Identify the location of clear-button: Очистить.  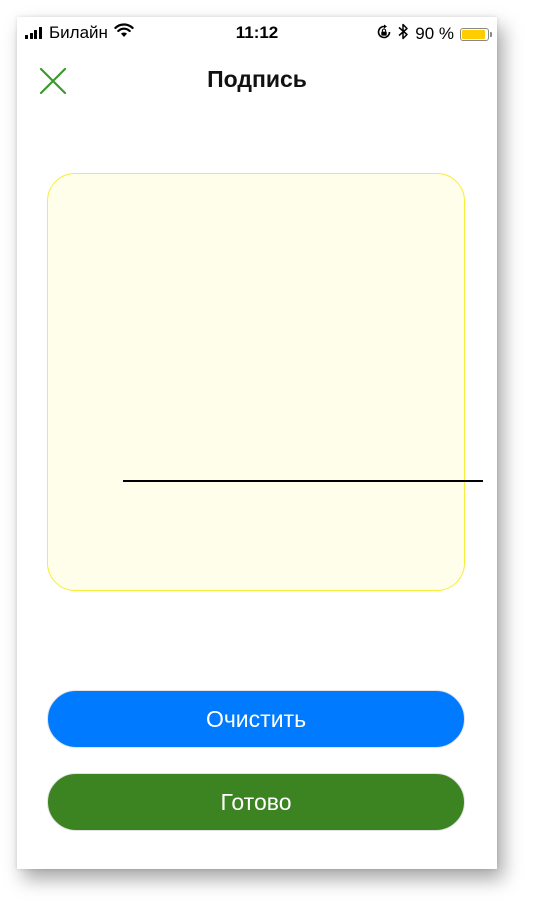
(256, 719).